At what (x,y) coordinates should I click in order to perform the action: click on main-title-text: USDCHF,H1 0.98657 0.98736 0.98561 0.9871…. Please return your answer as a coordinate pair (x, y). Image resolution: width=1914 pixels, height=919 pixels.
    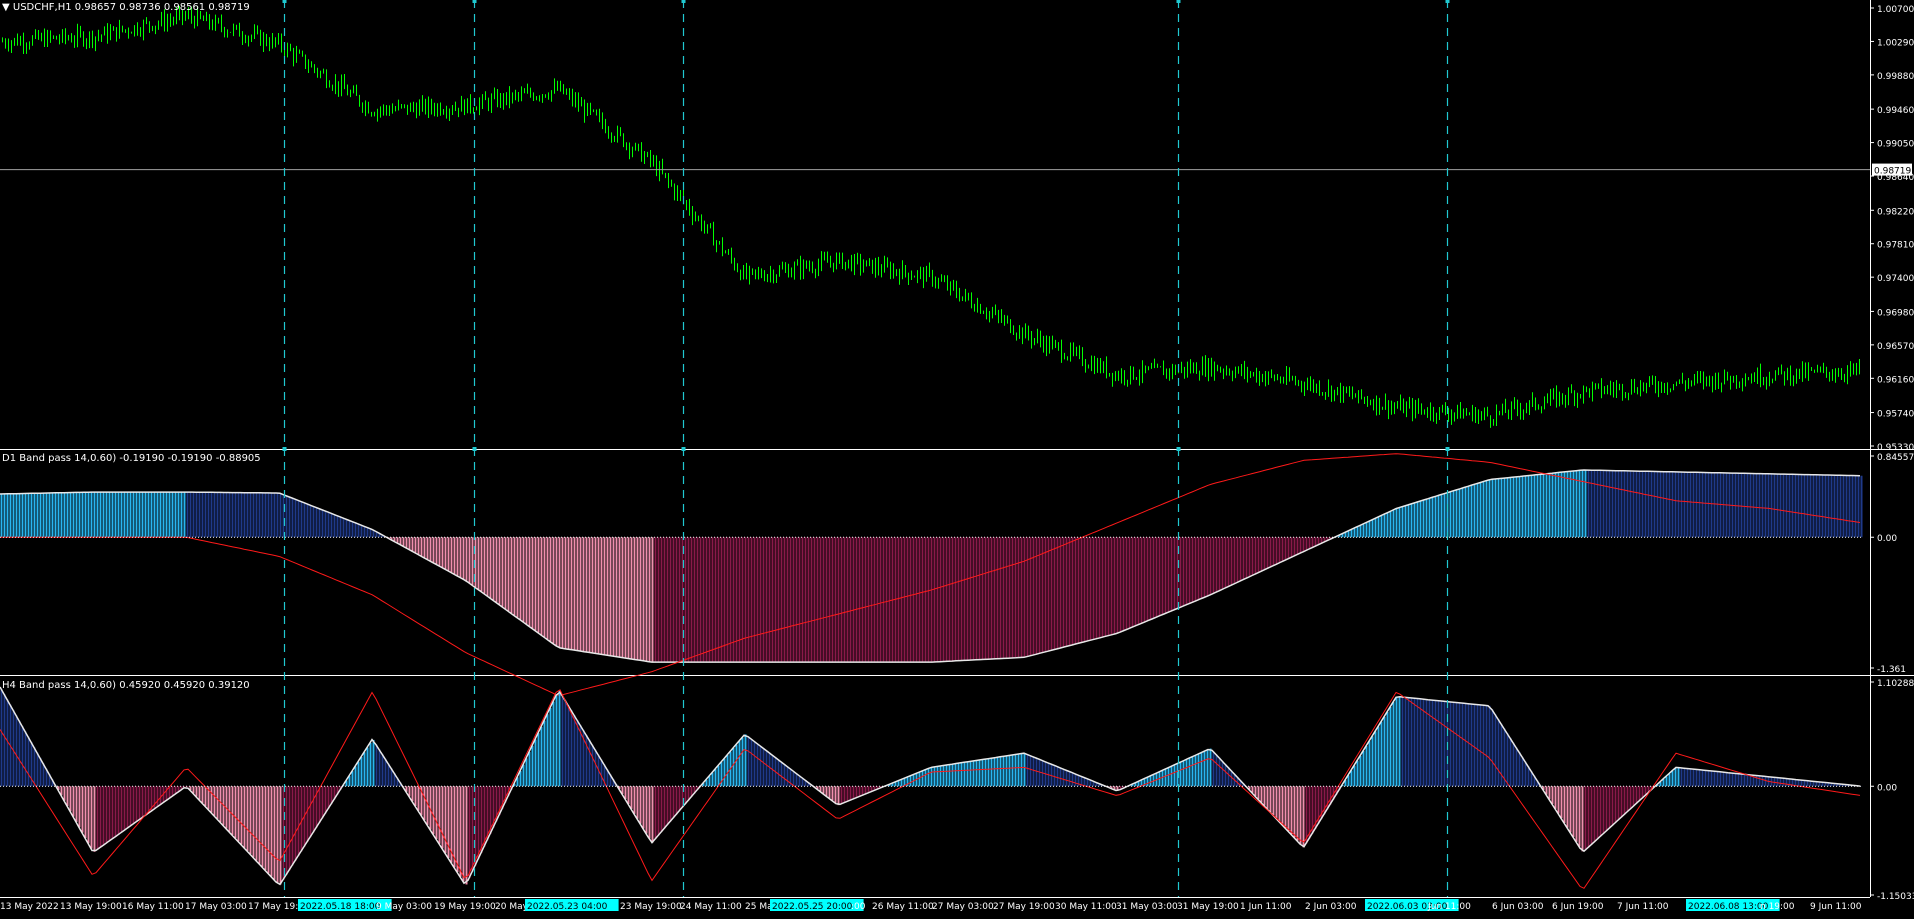
    Looking at the image, I should click on (131, 7).